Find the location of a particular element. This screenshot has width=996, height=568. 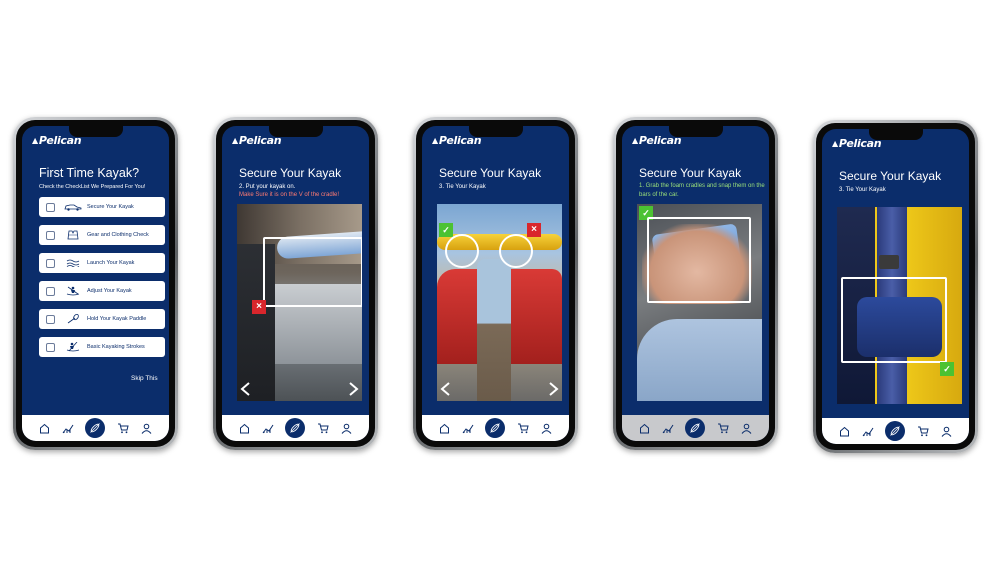

paddle-icon is located at coordinates (73, 319).